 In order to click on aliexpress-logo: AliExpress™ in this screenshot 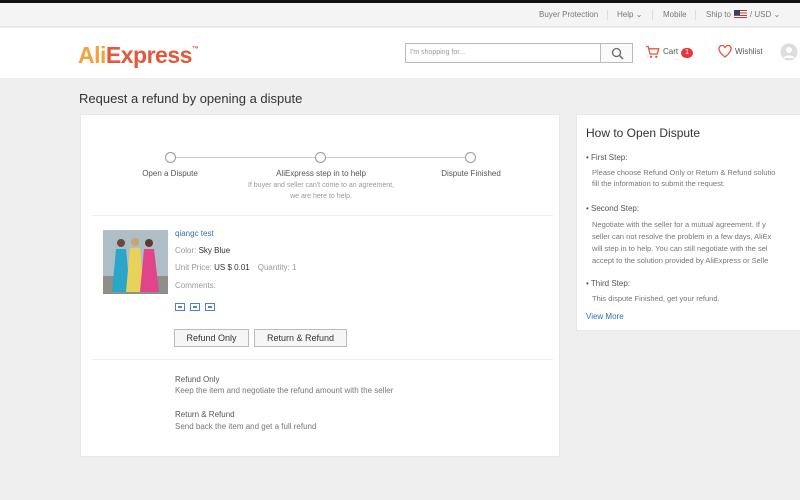, I will do `click(138, 55)`.